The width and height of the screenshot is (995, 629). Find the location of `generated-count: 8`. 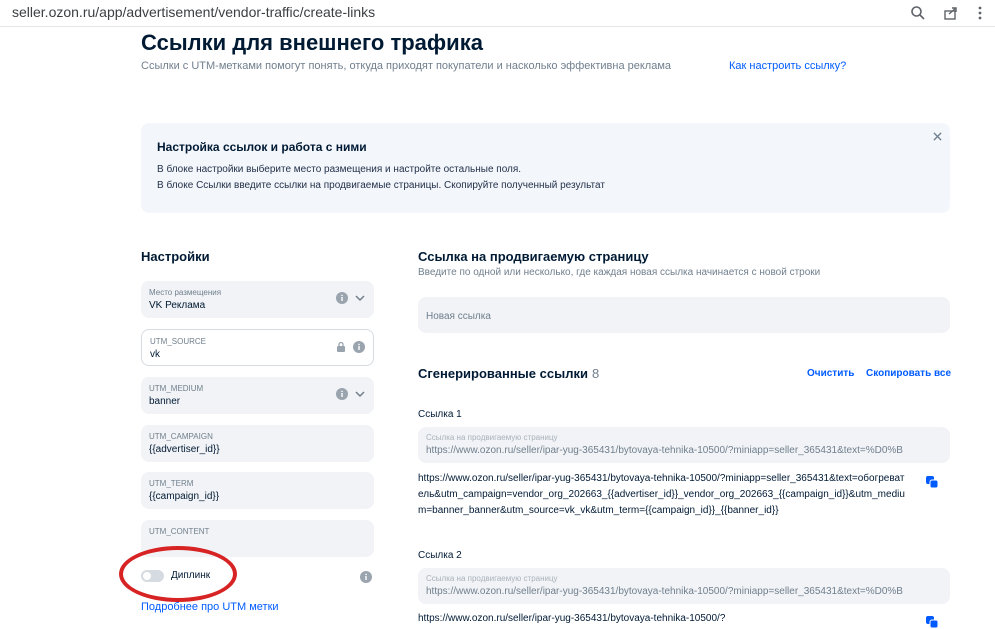

generated-count: 8 is located at coordinates (595, 373).